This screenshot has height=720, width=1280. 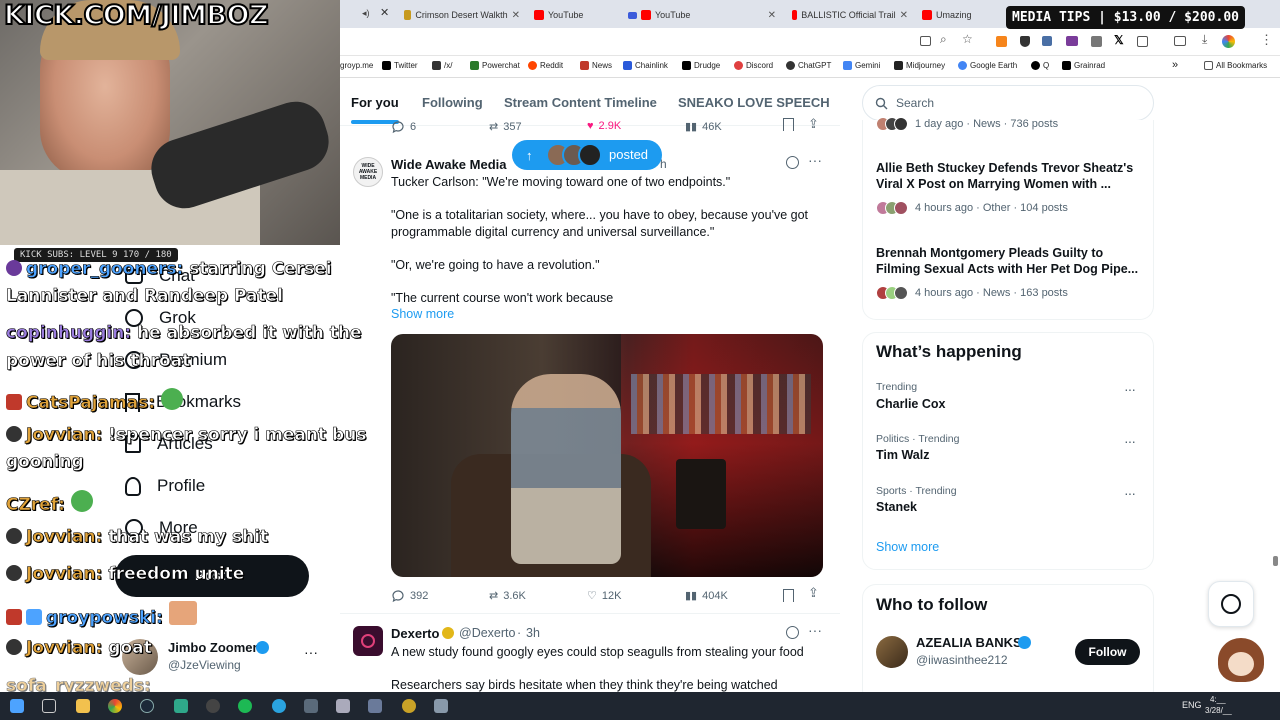 I want to click on clock-time: 4:__, so click(x=1218, y=699).